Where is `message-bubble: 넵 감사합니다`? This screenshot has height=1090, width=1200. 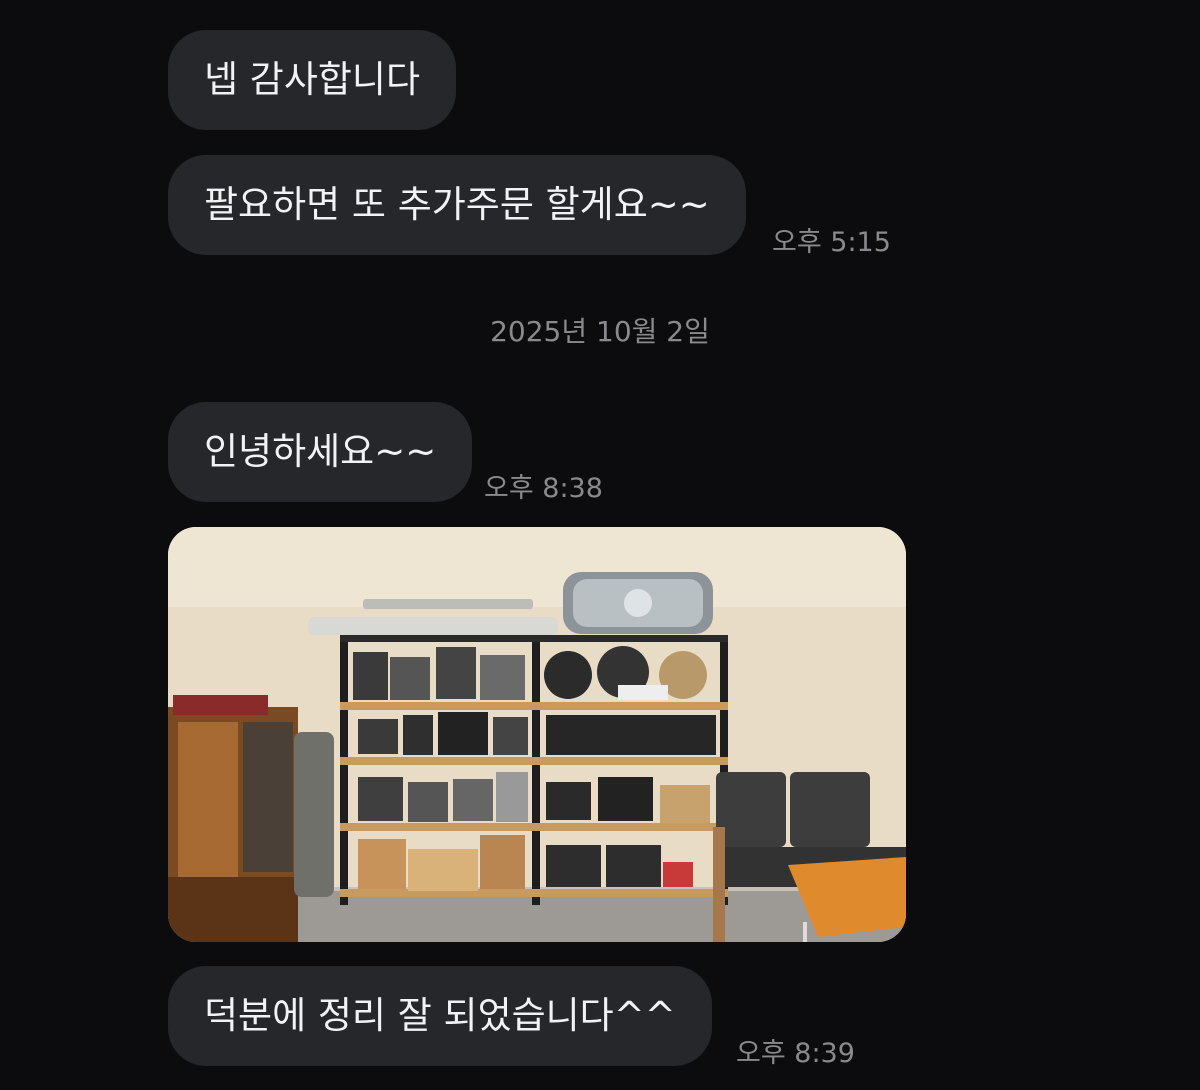
message-bubble: 넵 감사합니다 is located at coordinates (312, 80).